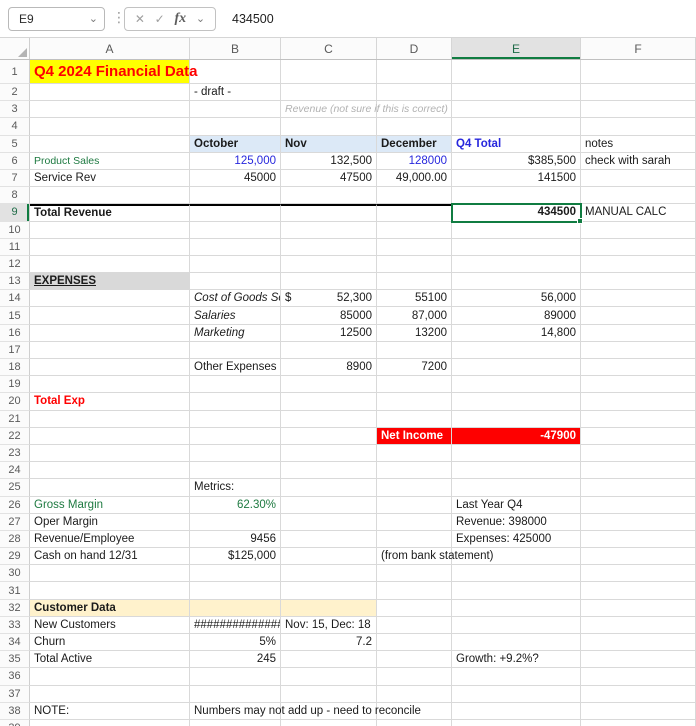 Image resolution: width=696 pixels, height=726 pixels. What do you see at coordinates (235, 488) in the screenshot?
I see `cell-B25: Metrics:` at bounding box center [235, 488].